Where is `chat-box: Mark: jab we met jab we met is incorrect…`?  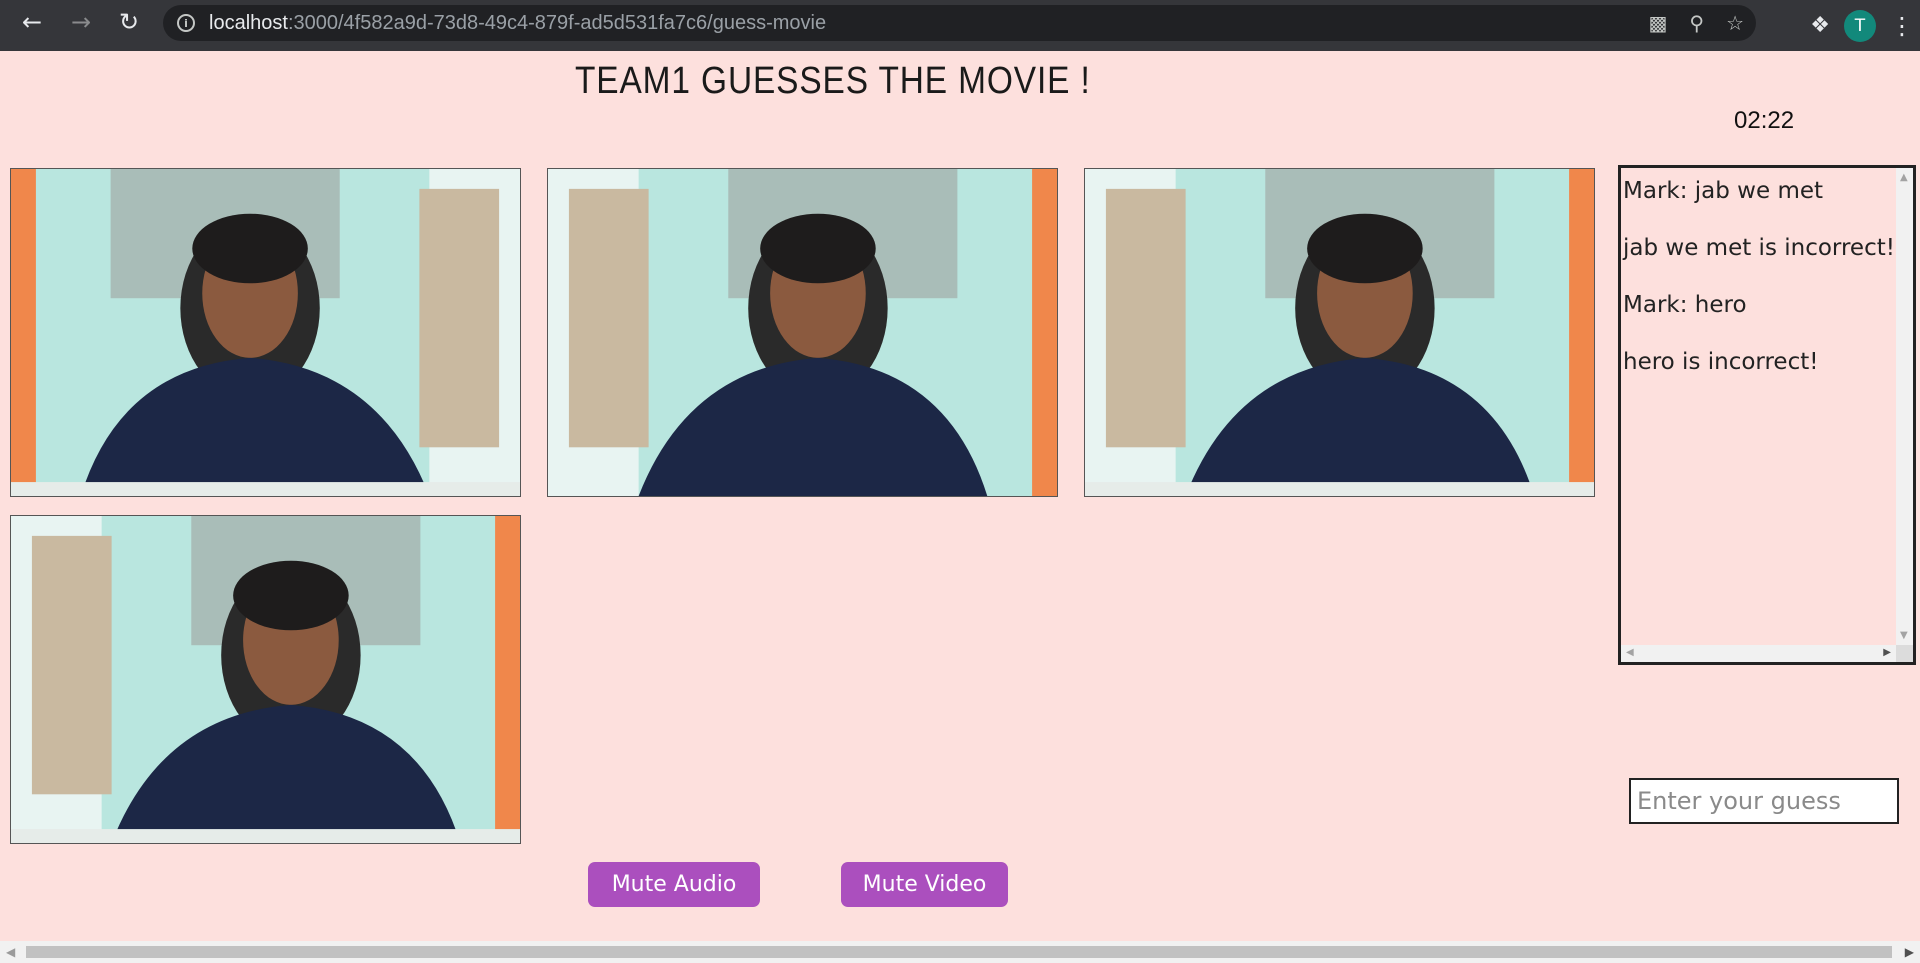
chat-box: Mark: jab we met jab we met is incorrect… is located at coordinates (1767, 415).